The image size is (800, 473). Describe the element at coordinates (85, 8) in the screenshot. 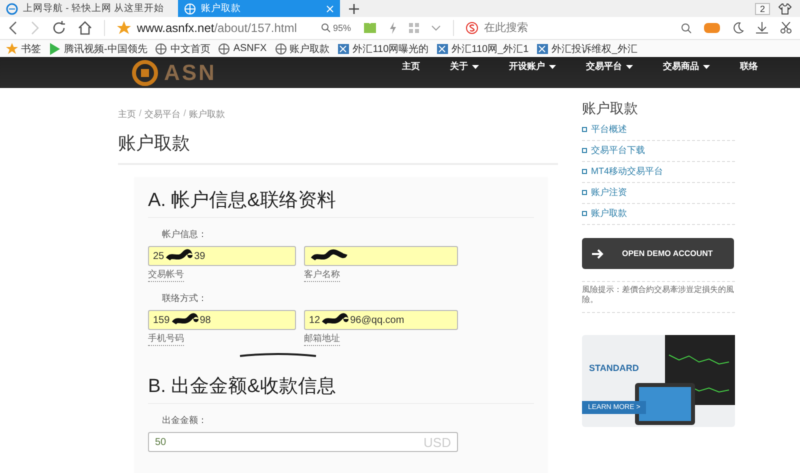

I see `browser-tab: 上网导航 - 轻快上网 从这里开始` at that location.